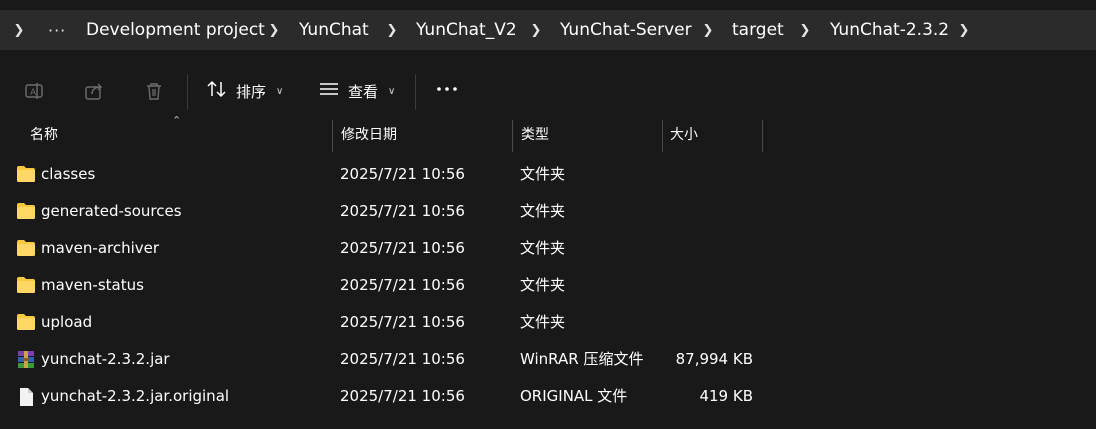  I want to click on file-size: 419 KB, so click(726, 396).